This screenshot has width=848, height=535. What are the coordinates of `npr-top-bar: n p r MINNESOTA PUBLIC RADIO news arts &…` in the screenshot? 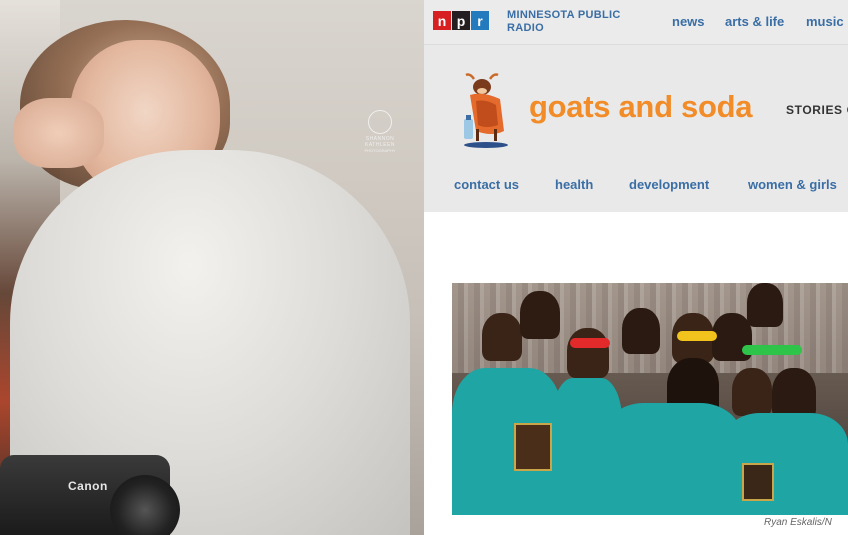 It's located at (636, 22).